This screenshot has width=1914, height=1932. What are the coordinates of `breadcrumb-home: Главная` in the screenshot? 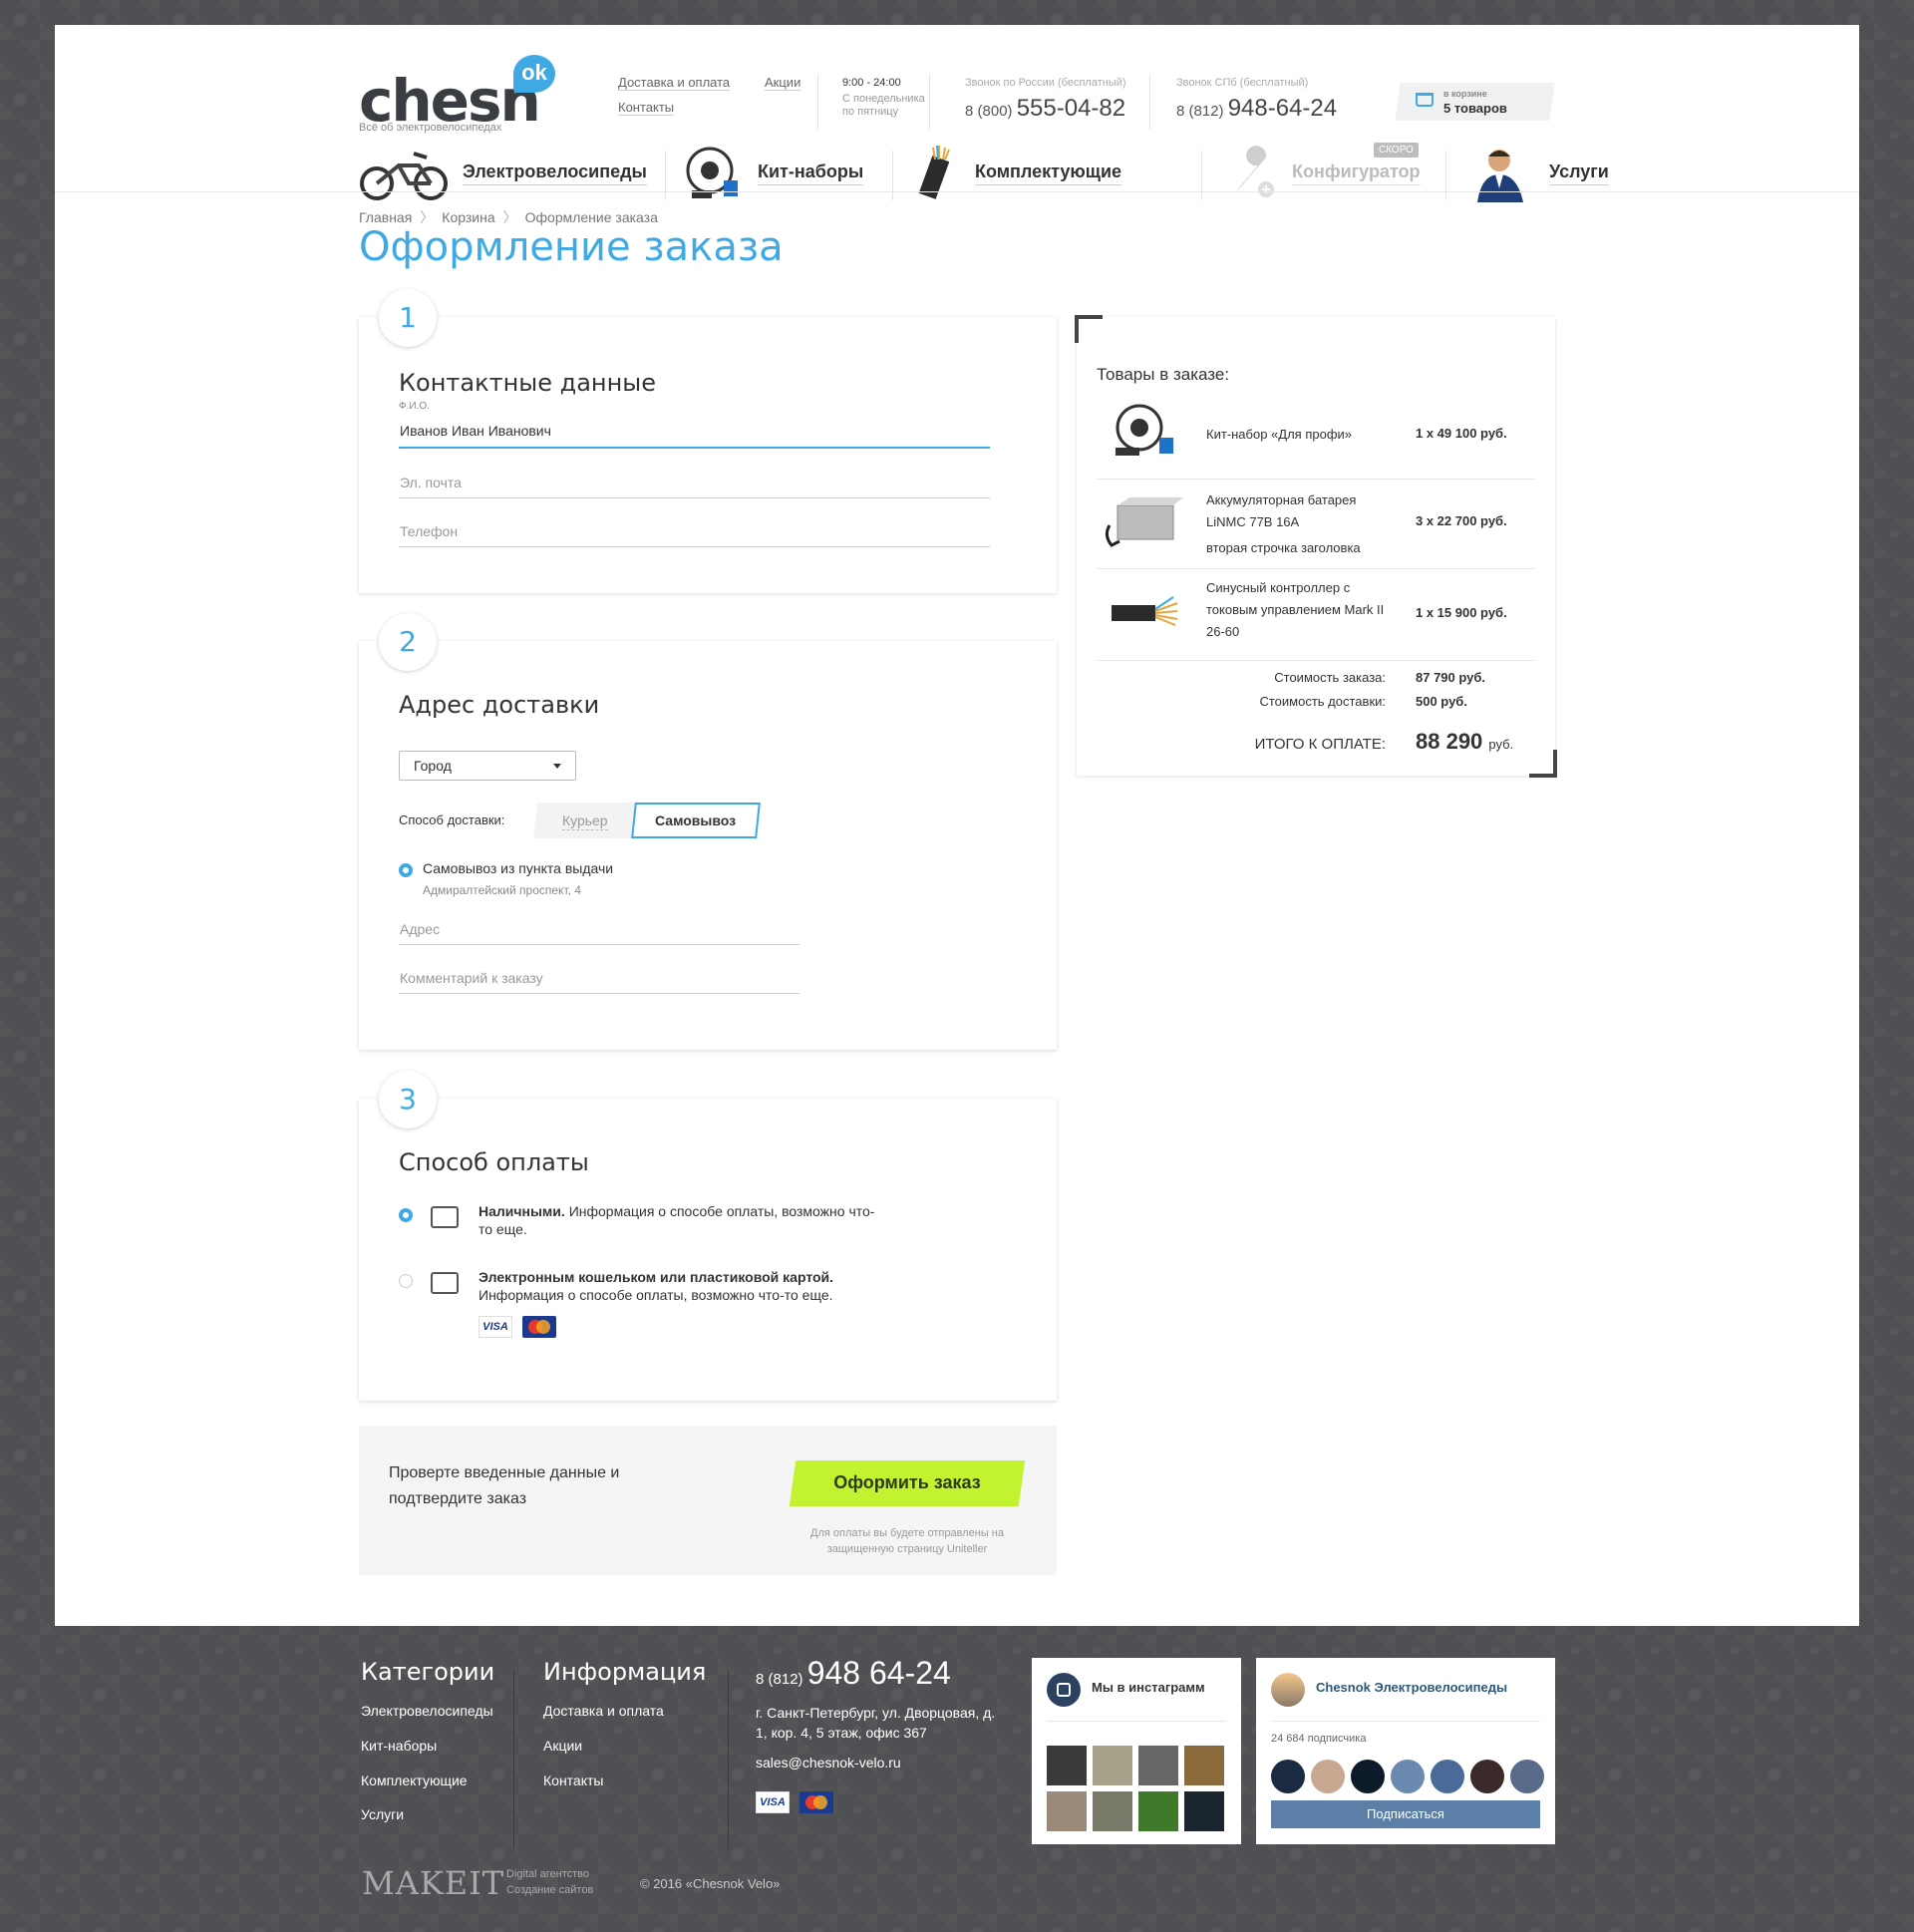 It's located at (385, 217).